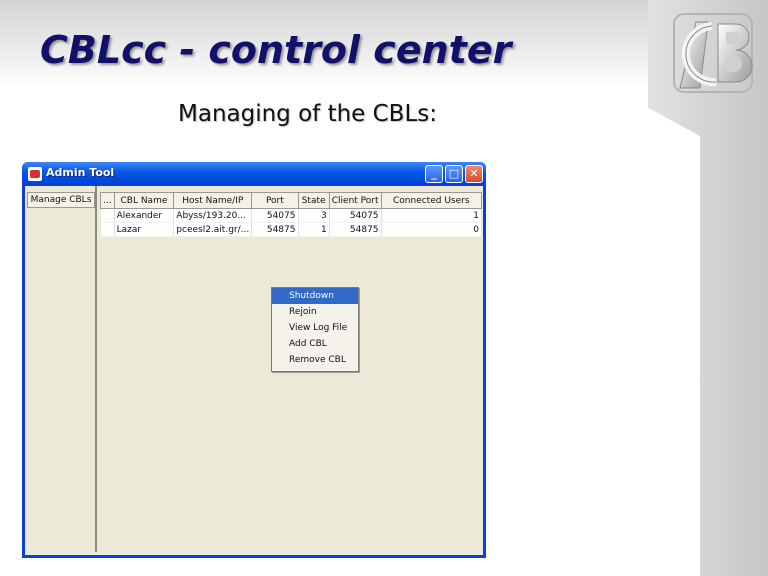 The image size is (768, 576). I want to click on close-button: ✕, so click(474, 174).